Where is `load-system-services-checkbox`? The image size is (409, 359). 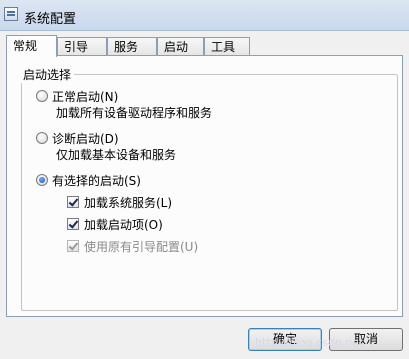
load-system-services-checkbox is located at coordinates (73, 202).